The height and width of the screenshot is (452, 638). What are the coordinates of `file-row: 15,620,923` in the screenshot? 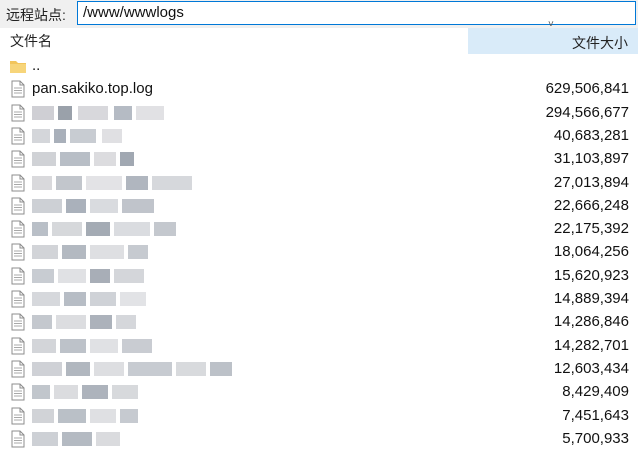 It's located at (319, 275).